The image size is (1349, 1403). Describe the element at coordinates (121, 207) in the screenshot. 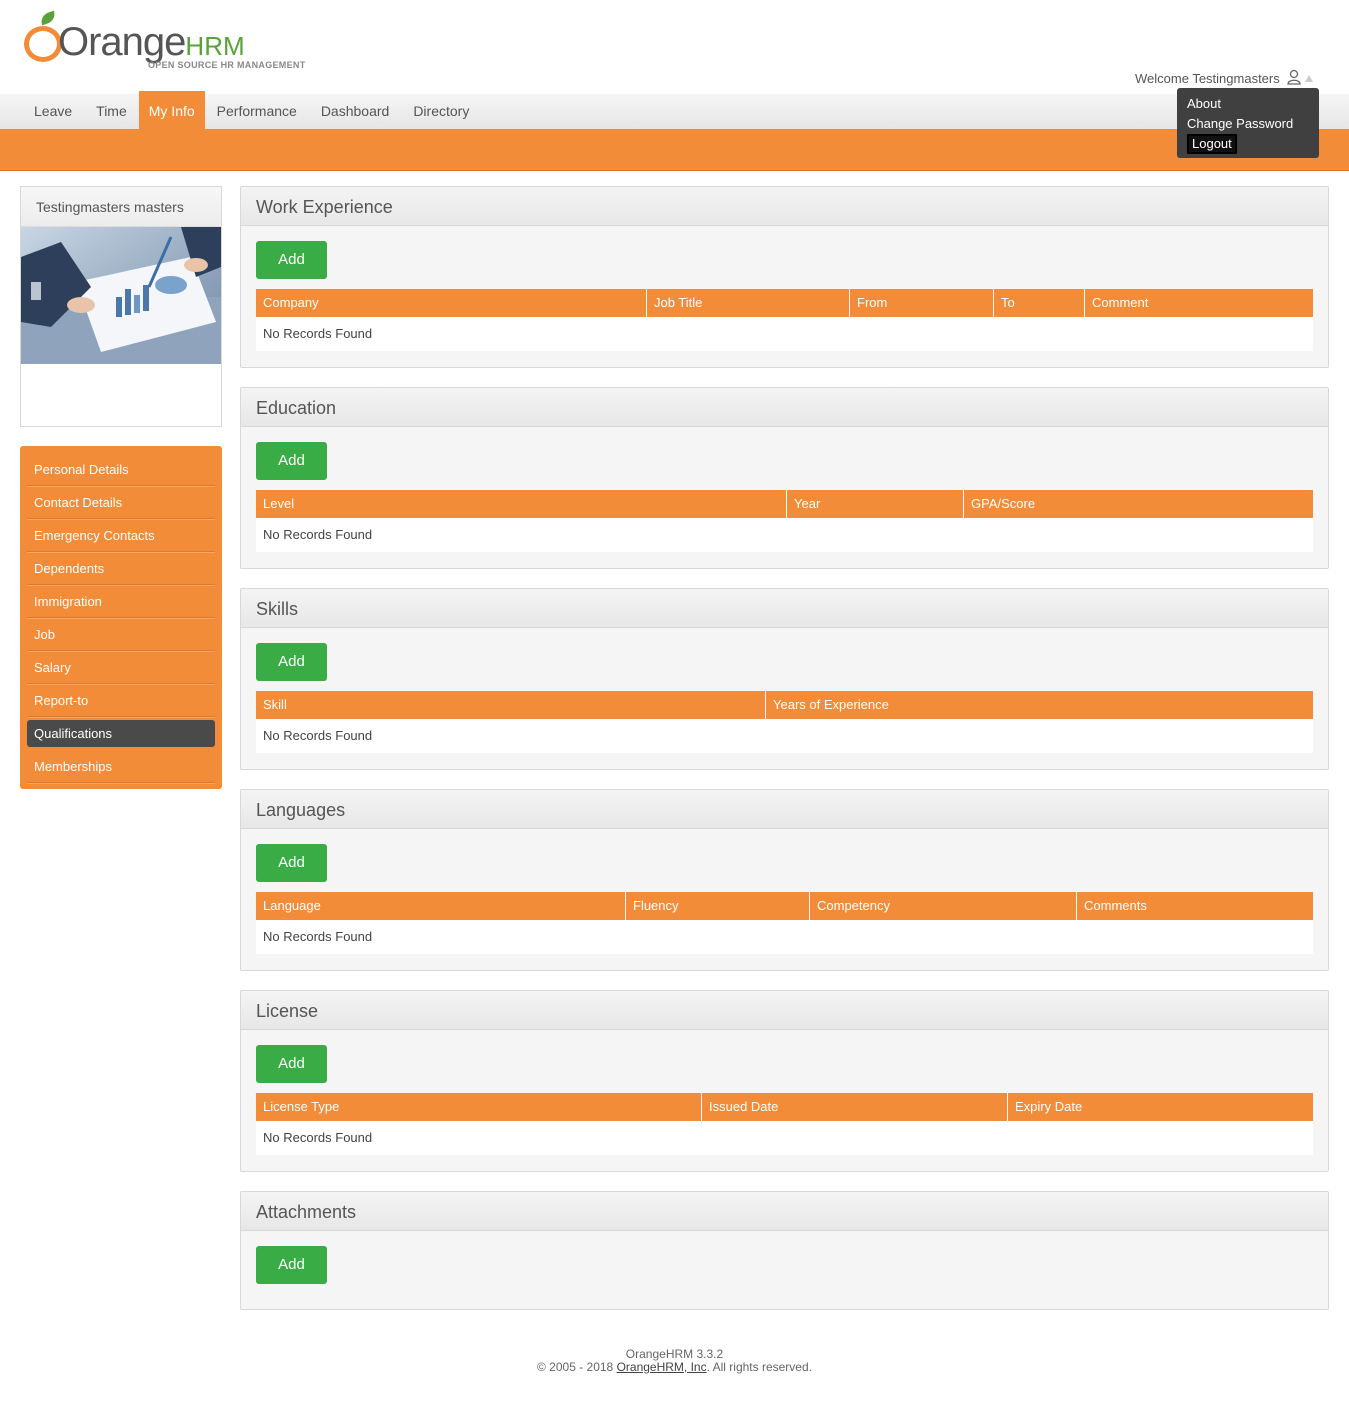

I see `employee-name: Testingmasters masters` at that location.